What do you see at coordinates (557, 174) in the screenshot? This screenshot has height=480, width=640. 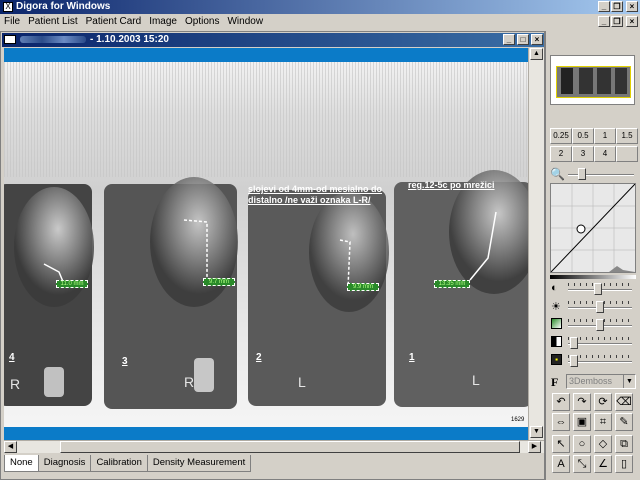 I see `magnifier-icon: 🔍` at bounding box center [557, 174].